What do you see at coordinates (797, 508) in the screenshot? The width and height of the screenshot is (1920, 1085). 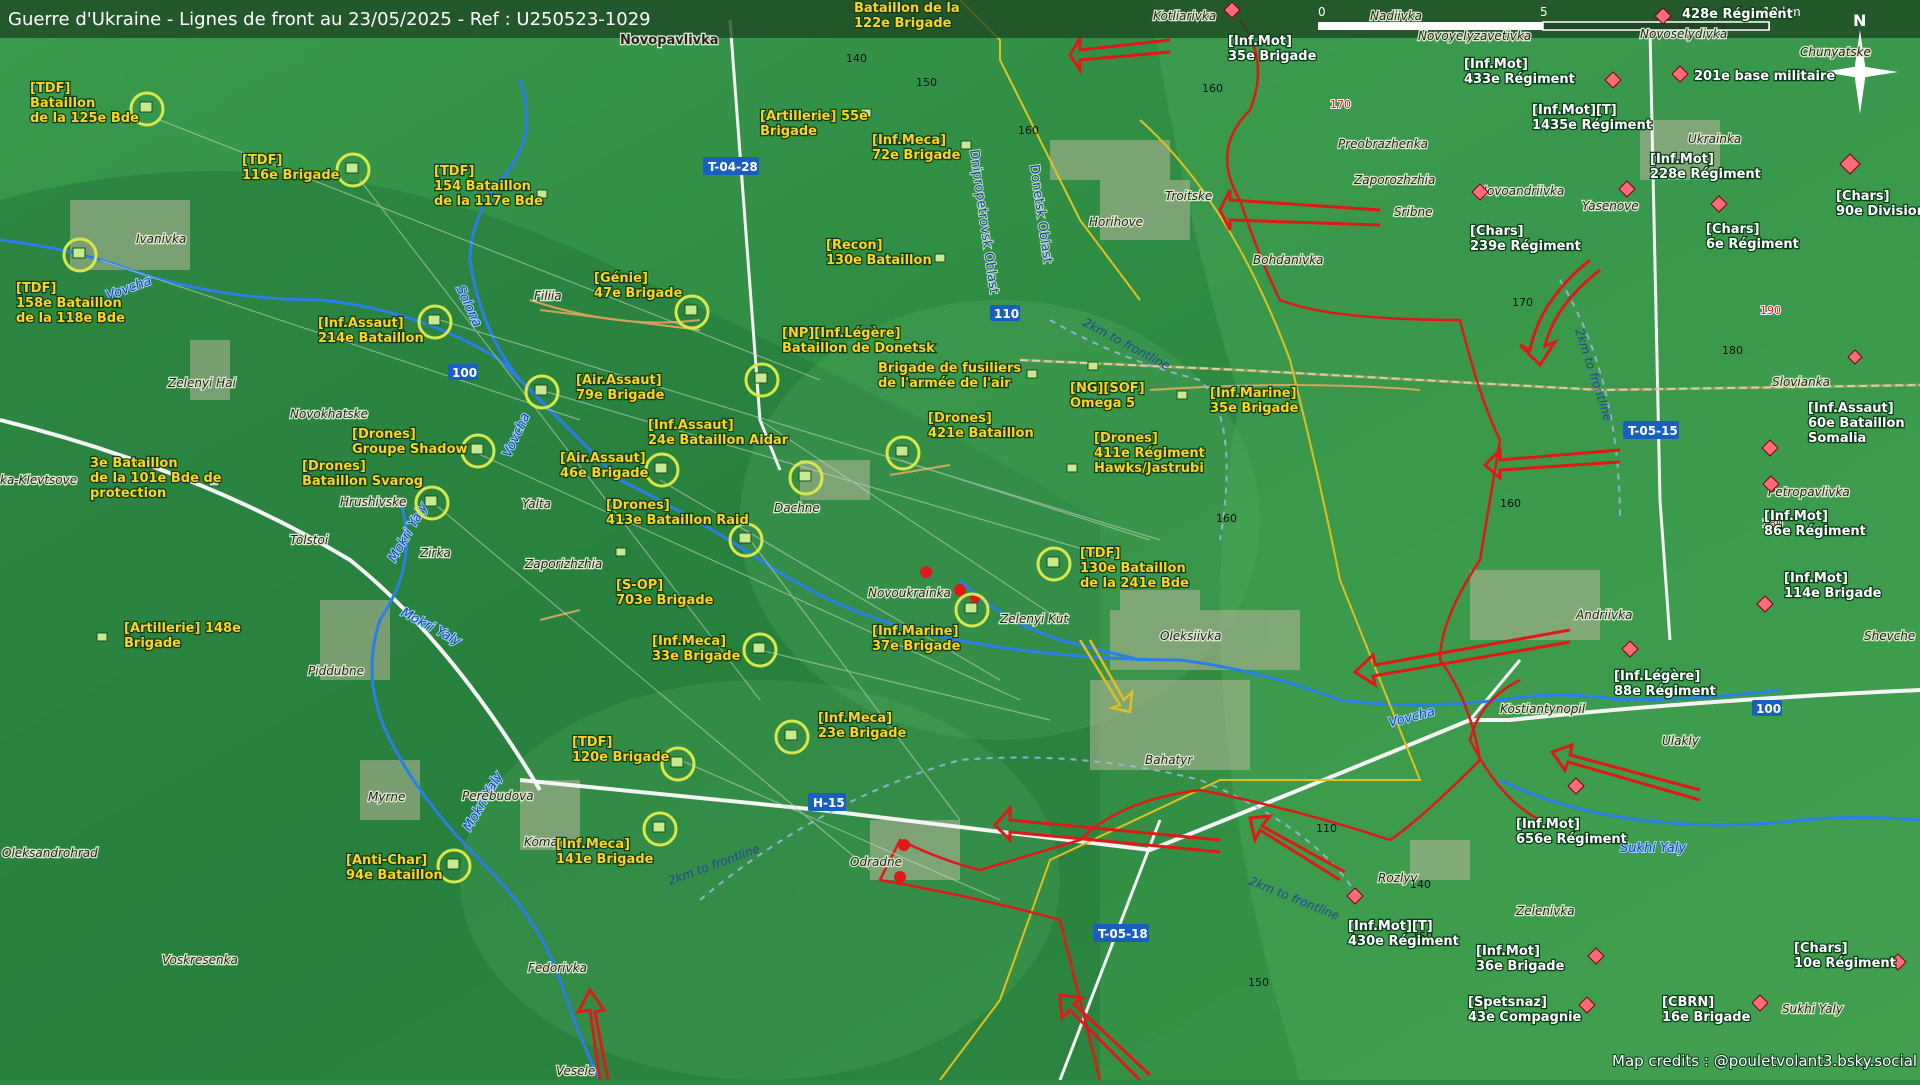 I see `town-dachne: Dachne` at bounding box center [797, 508].